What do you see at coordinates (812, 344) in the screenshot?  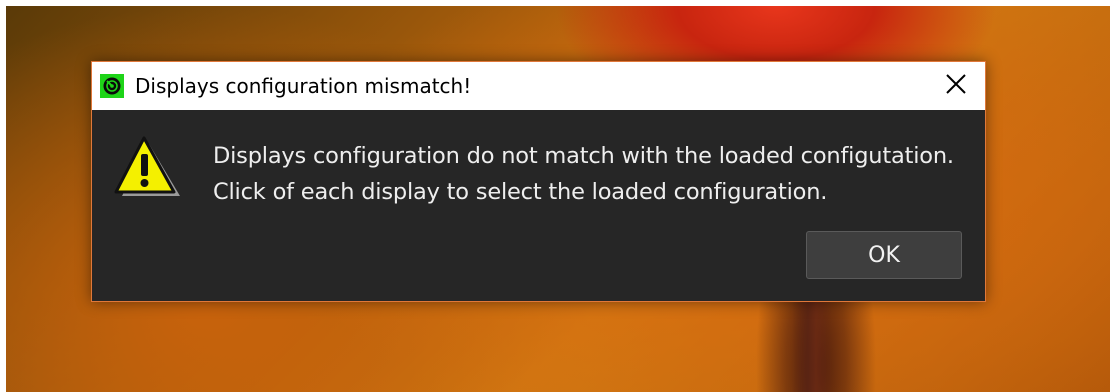 I see `wallpaper-flower-stem` at bounding box center [812, 344].